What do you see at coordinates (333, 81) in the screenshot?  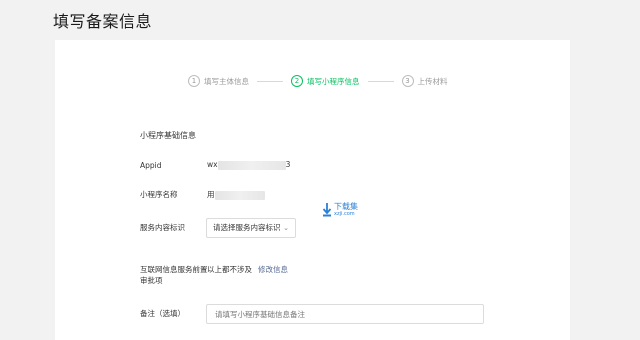 I see `step-label: 填写小程序信息` at bounding box center [333, 81].